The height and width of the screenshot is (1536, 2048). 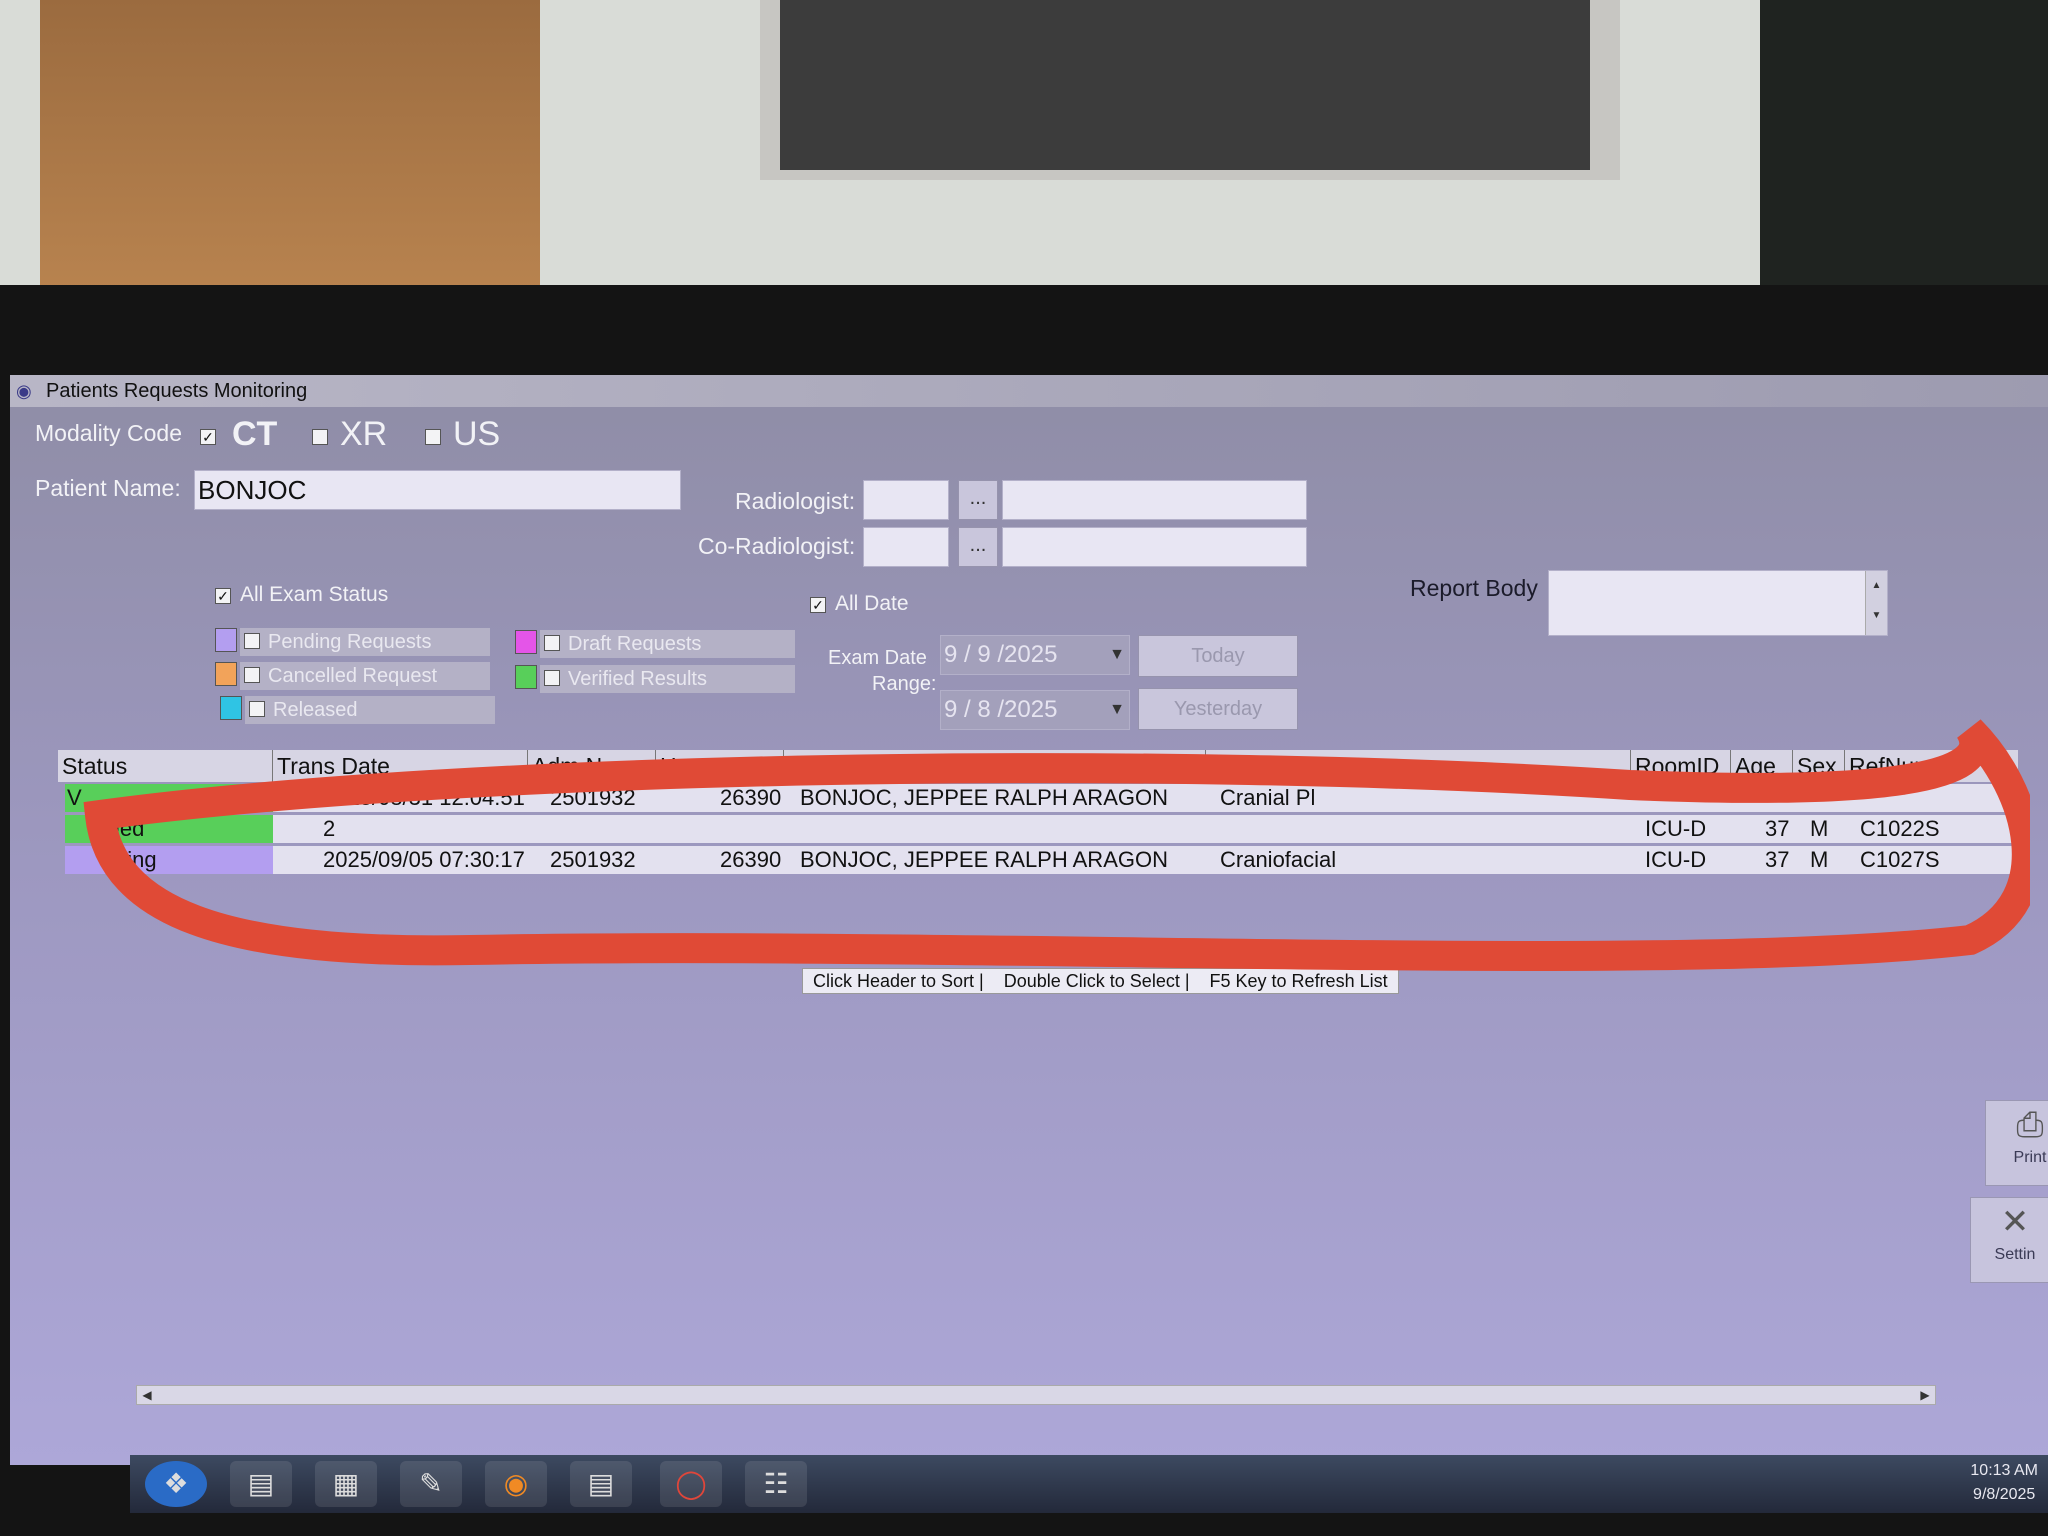 I want to click on today-button: Today, so click(x=1218, y=656).